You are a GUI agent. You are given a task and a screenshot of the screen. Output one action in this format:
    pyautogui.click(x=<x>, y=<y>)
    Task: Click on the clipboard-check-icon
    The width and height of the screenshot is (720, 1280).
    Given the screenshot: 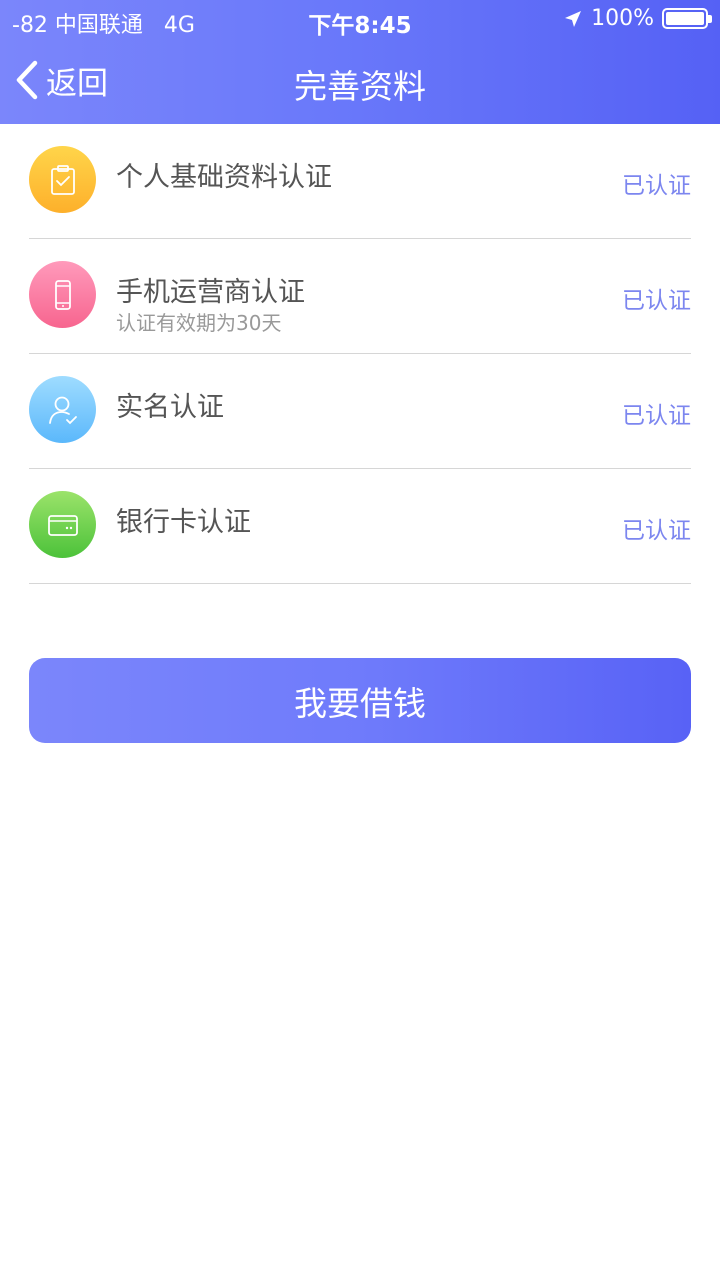 What is the action you would take?
    pyautogui.click(x=62, y=179)
    